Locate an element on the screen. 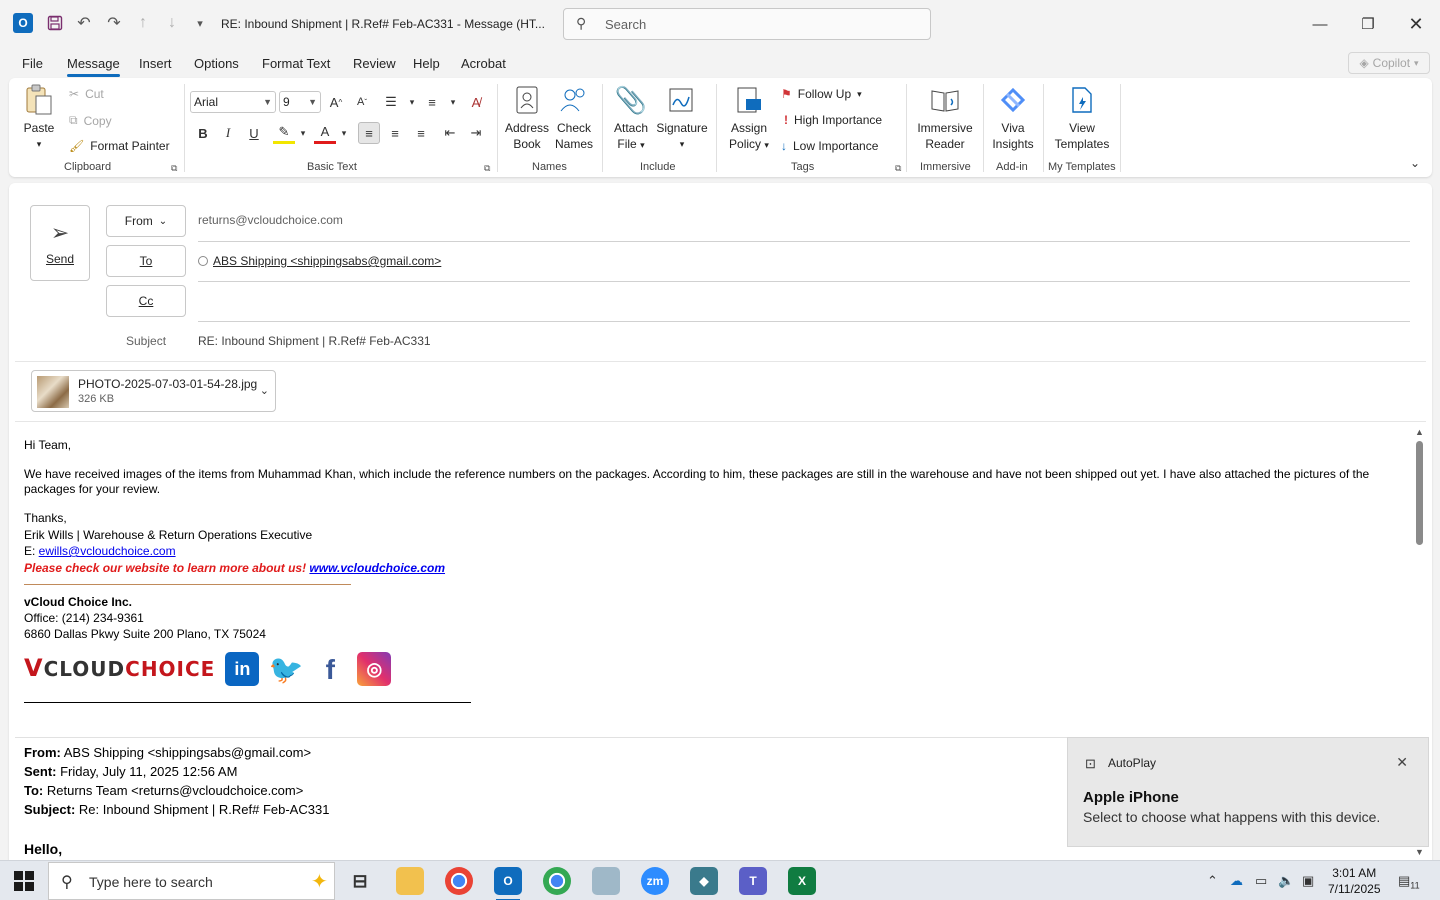  clipboard-launcher-icon: ⧉ is located at coordinates (174, 168).